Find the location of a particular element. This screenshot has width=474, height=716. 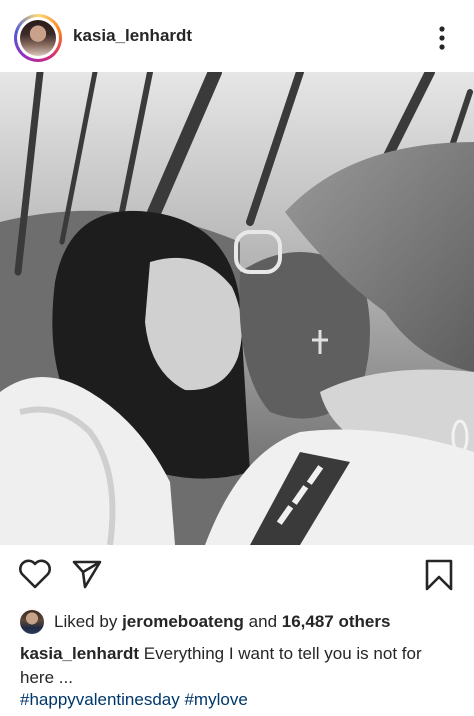

likes-conjunction: and is located at coordinates (263, 621).